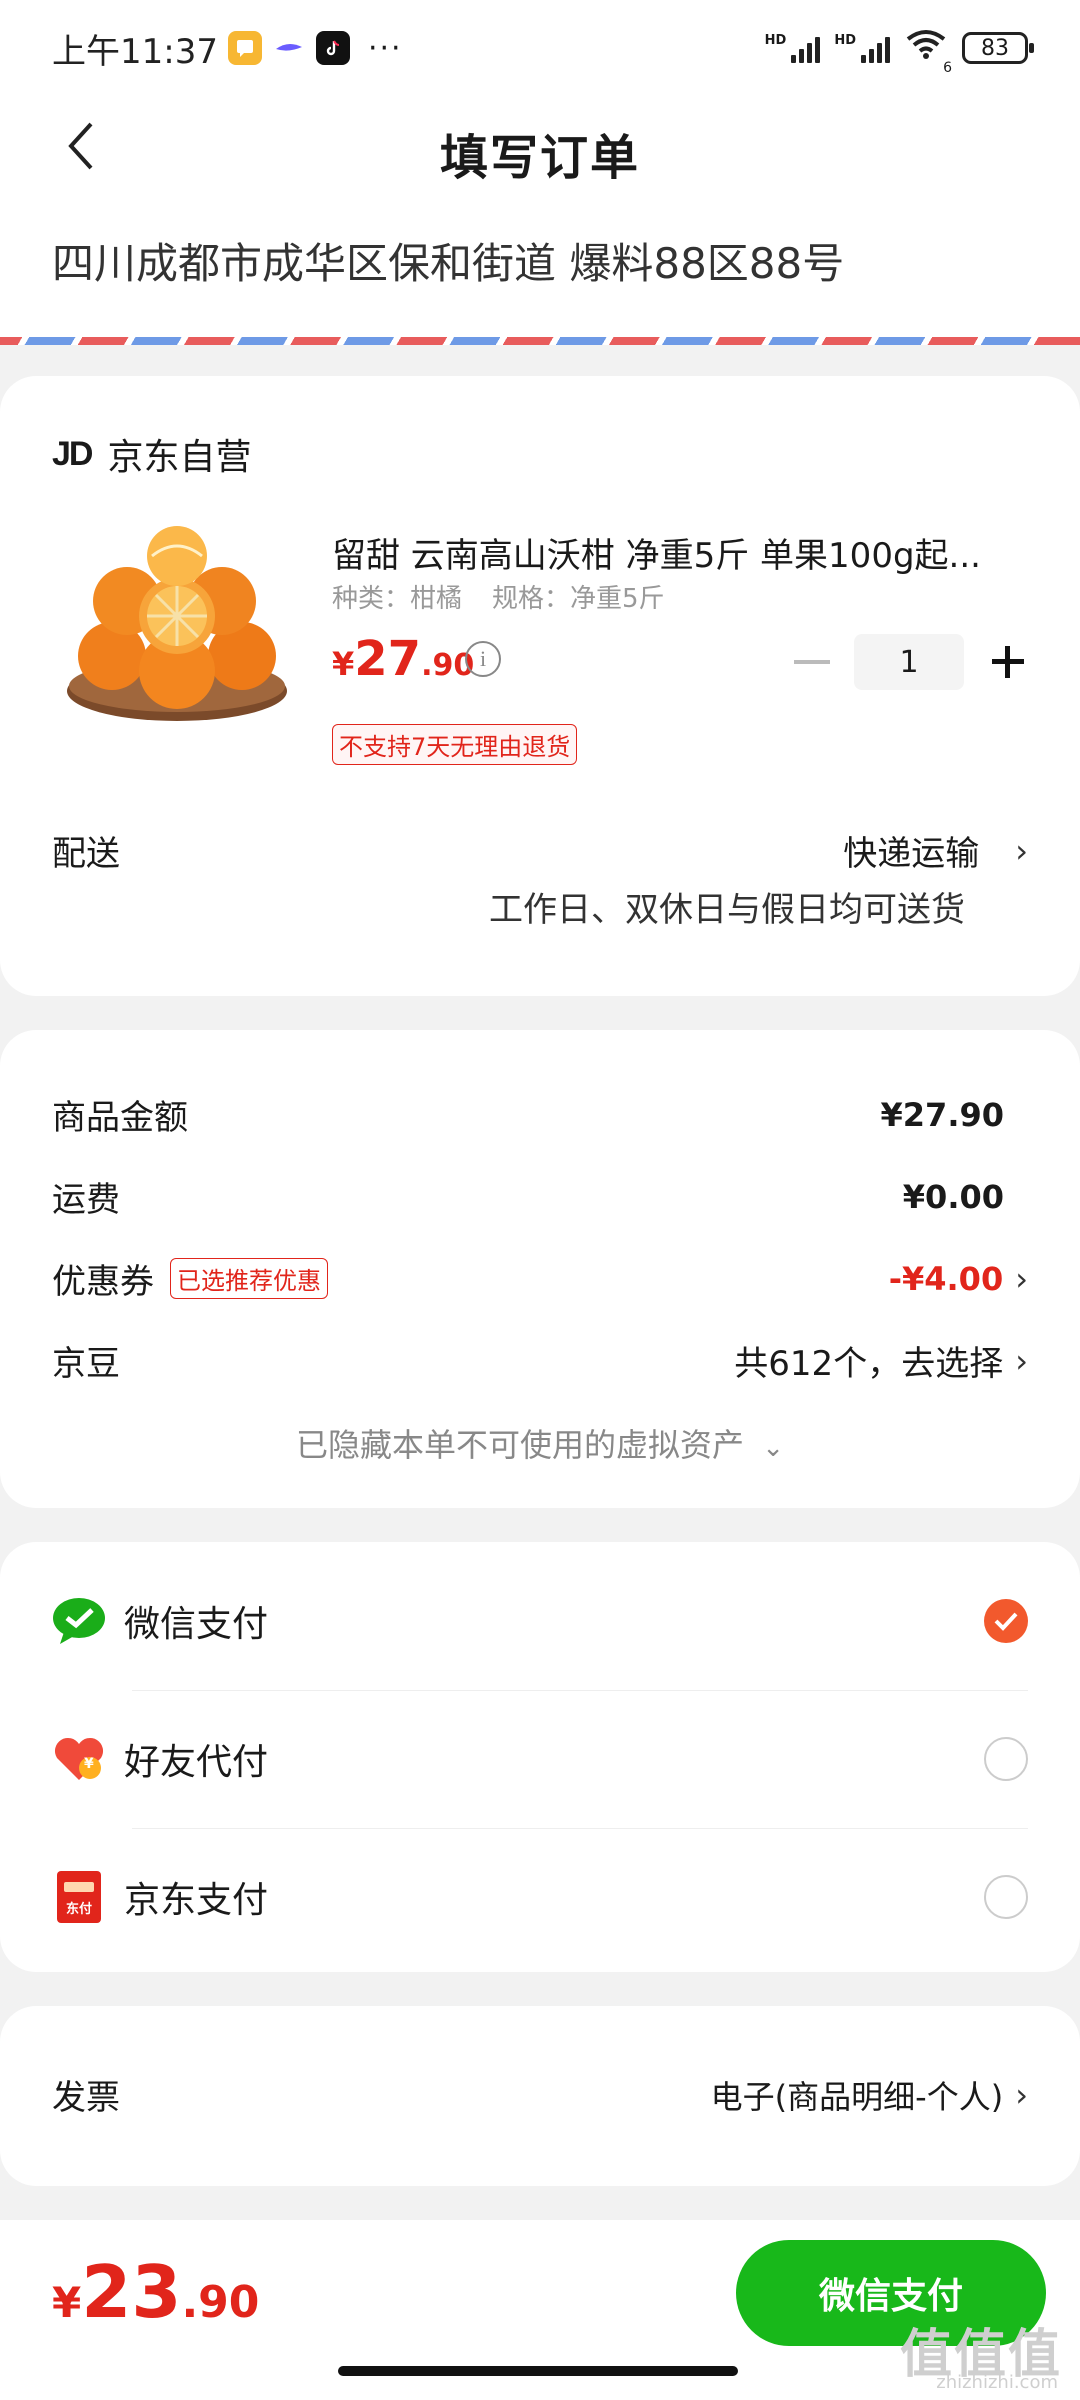 This screenshot has height=2400, width=1080. Describe the element at coordinates (448, 263) in the screenshot. I see `address-text: 四川成都市成华区保和街道 爆料88区88号` at that location.